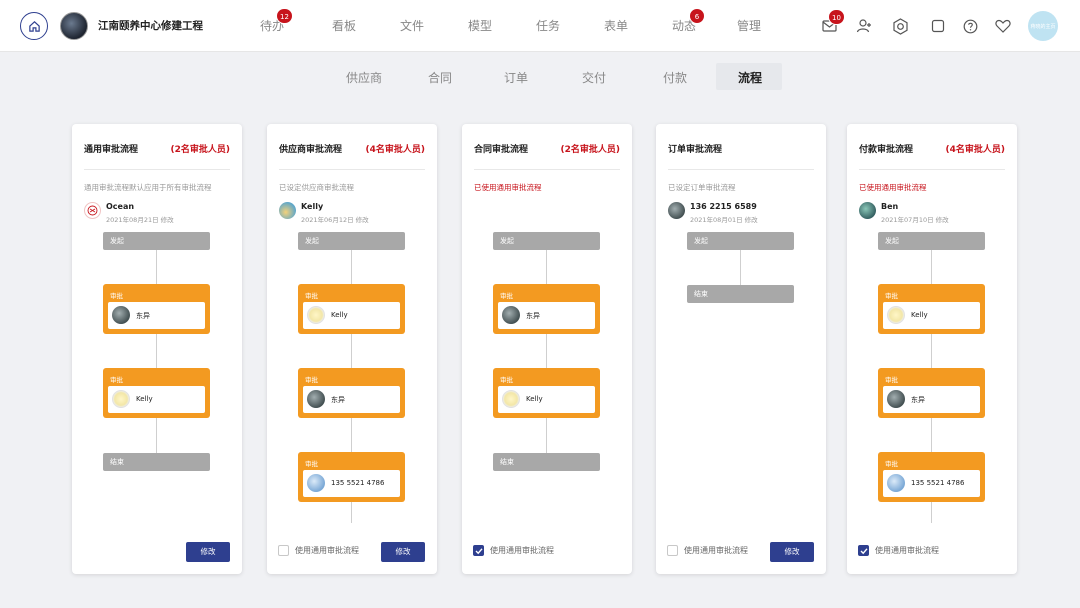 This screenshot has width=1080, height=608. Describe the element at coordinates (1003, 26) in the screenshot. I see `heart-icon` at that location.